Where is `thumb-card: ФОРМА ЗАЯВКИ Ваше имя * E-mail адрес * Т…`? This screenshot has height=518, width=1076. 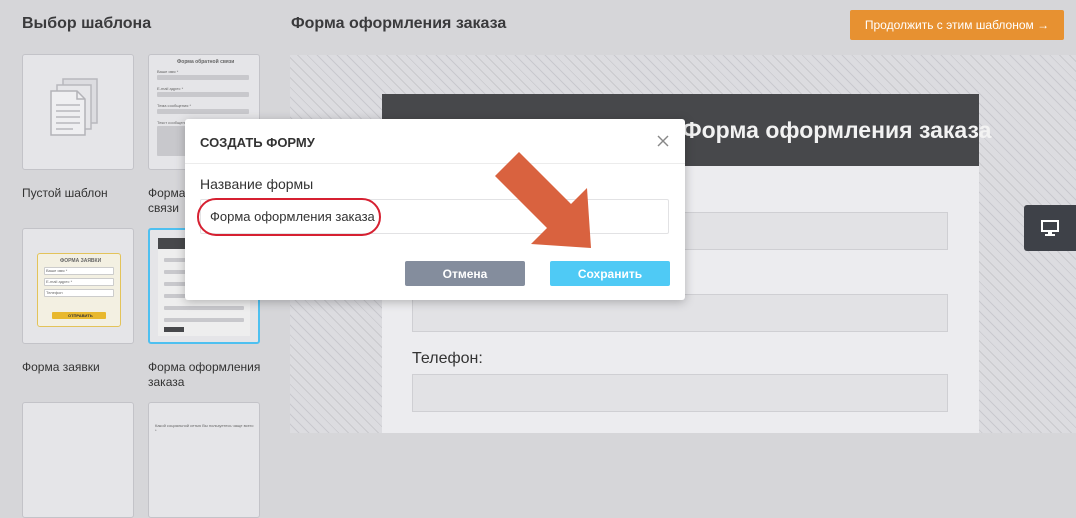 thumb-card: ФОРМА ЗАЯВКИ Ваше имя * E-mail адрес * Т… is located at coordinates (79, 290).